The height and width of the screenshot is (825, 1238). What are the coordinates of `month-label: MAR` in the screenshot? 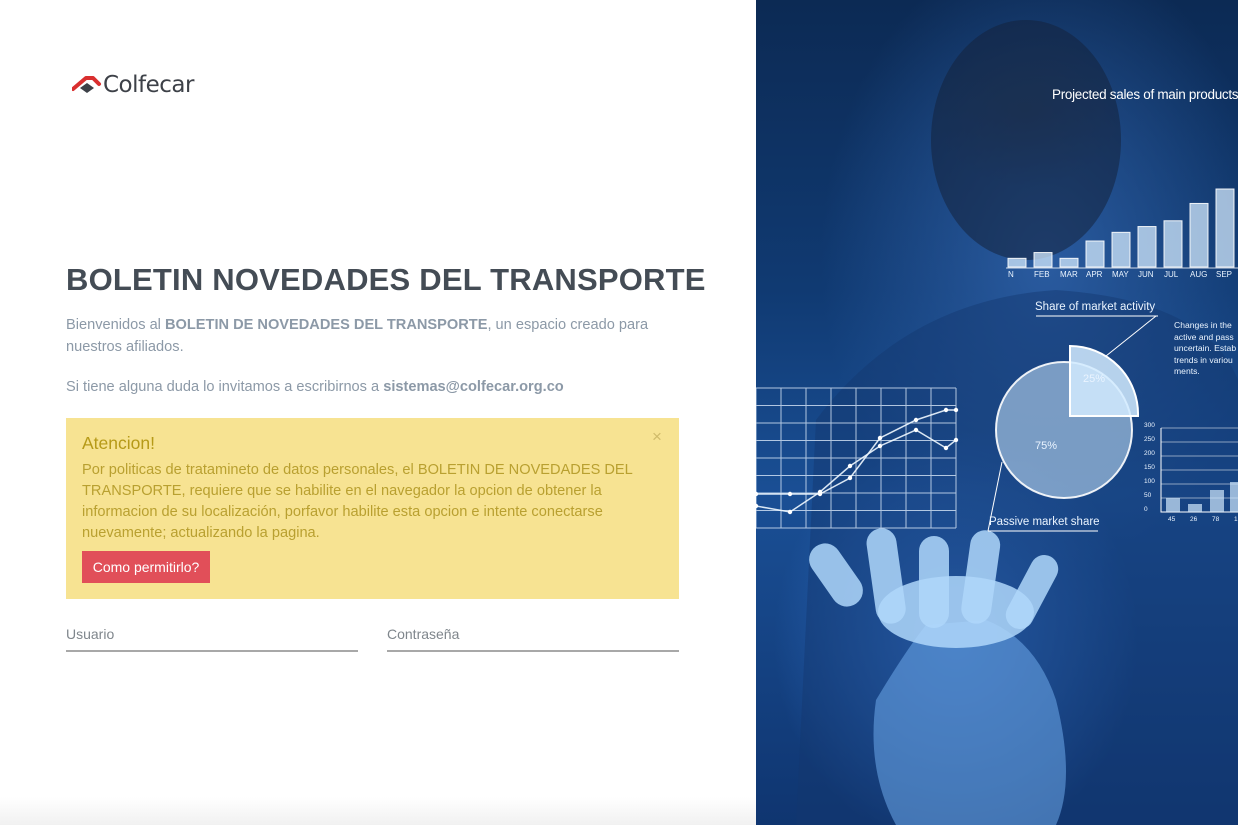 It's located at (1069, 274).